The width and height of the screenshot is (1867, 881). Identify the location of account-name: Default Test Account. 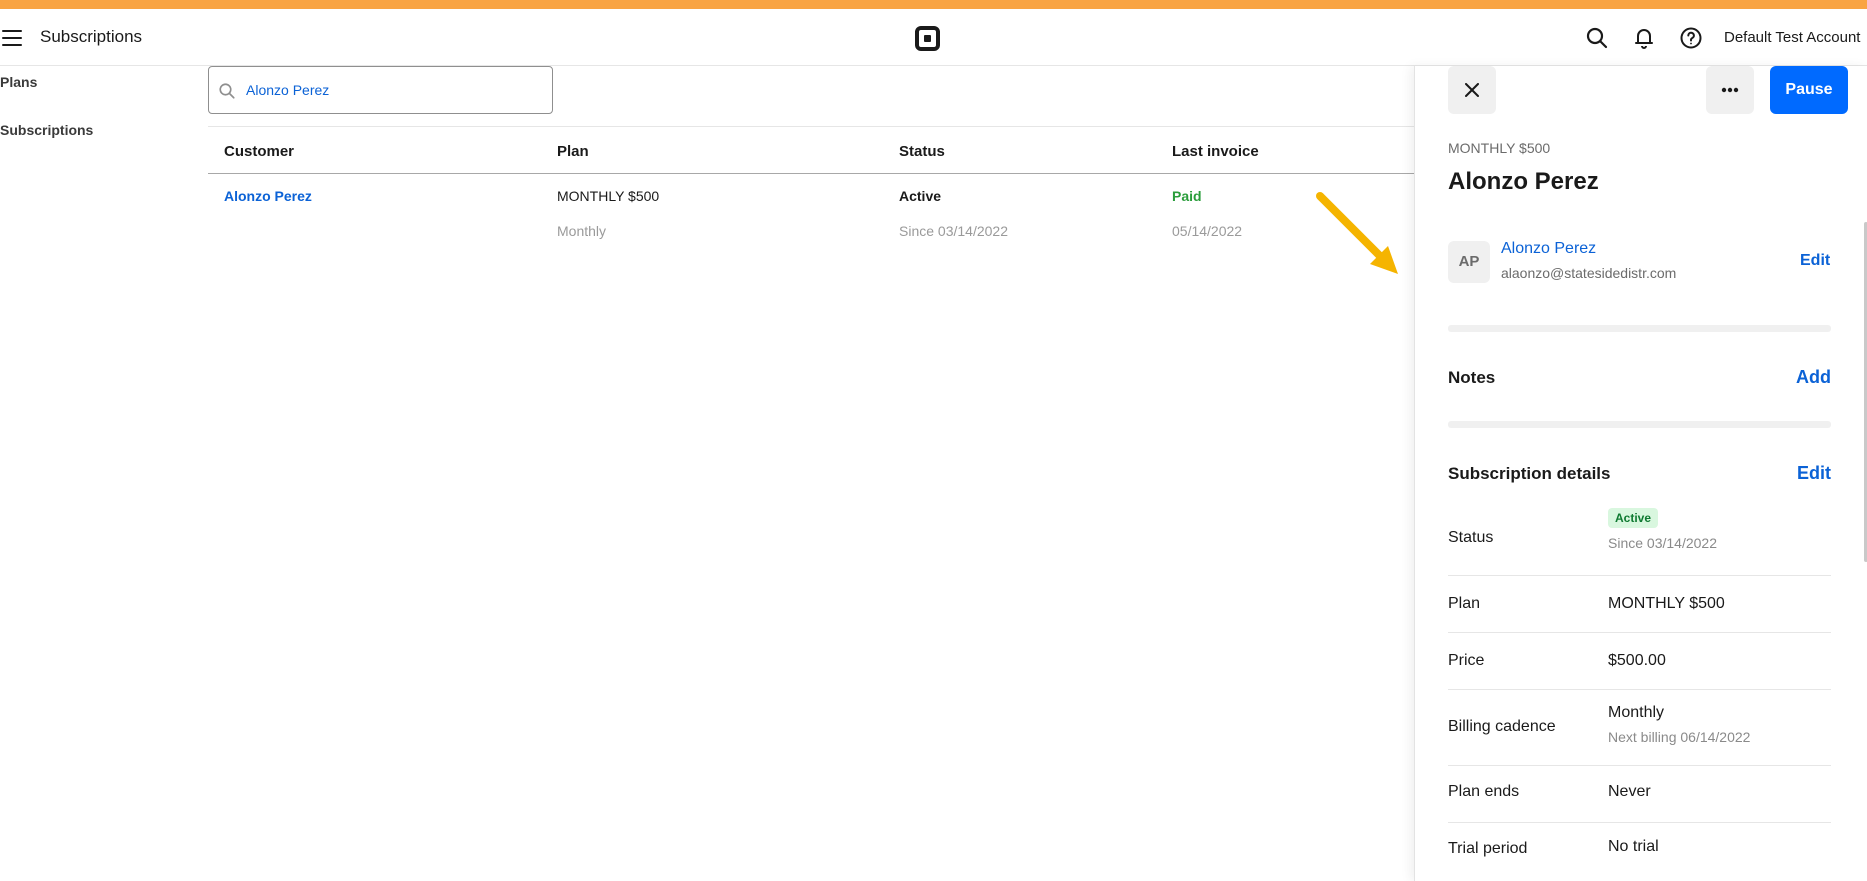
(1792, 37).